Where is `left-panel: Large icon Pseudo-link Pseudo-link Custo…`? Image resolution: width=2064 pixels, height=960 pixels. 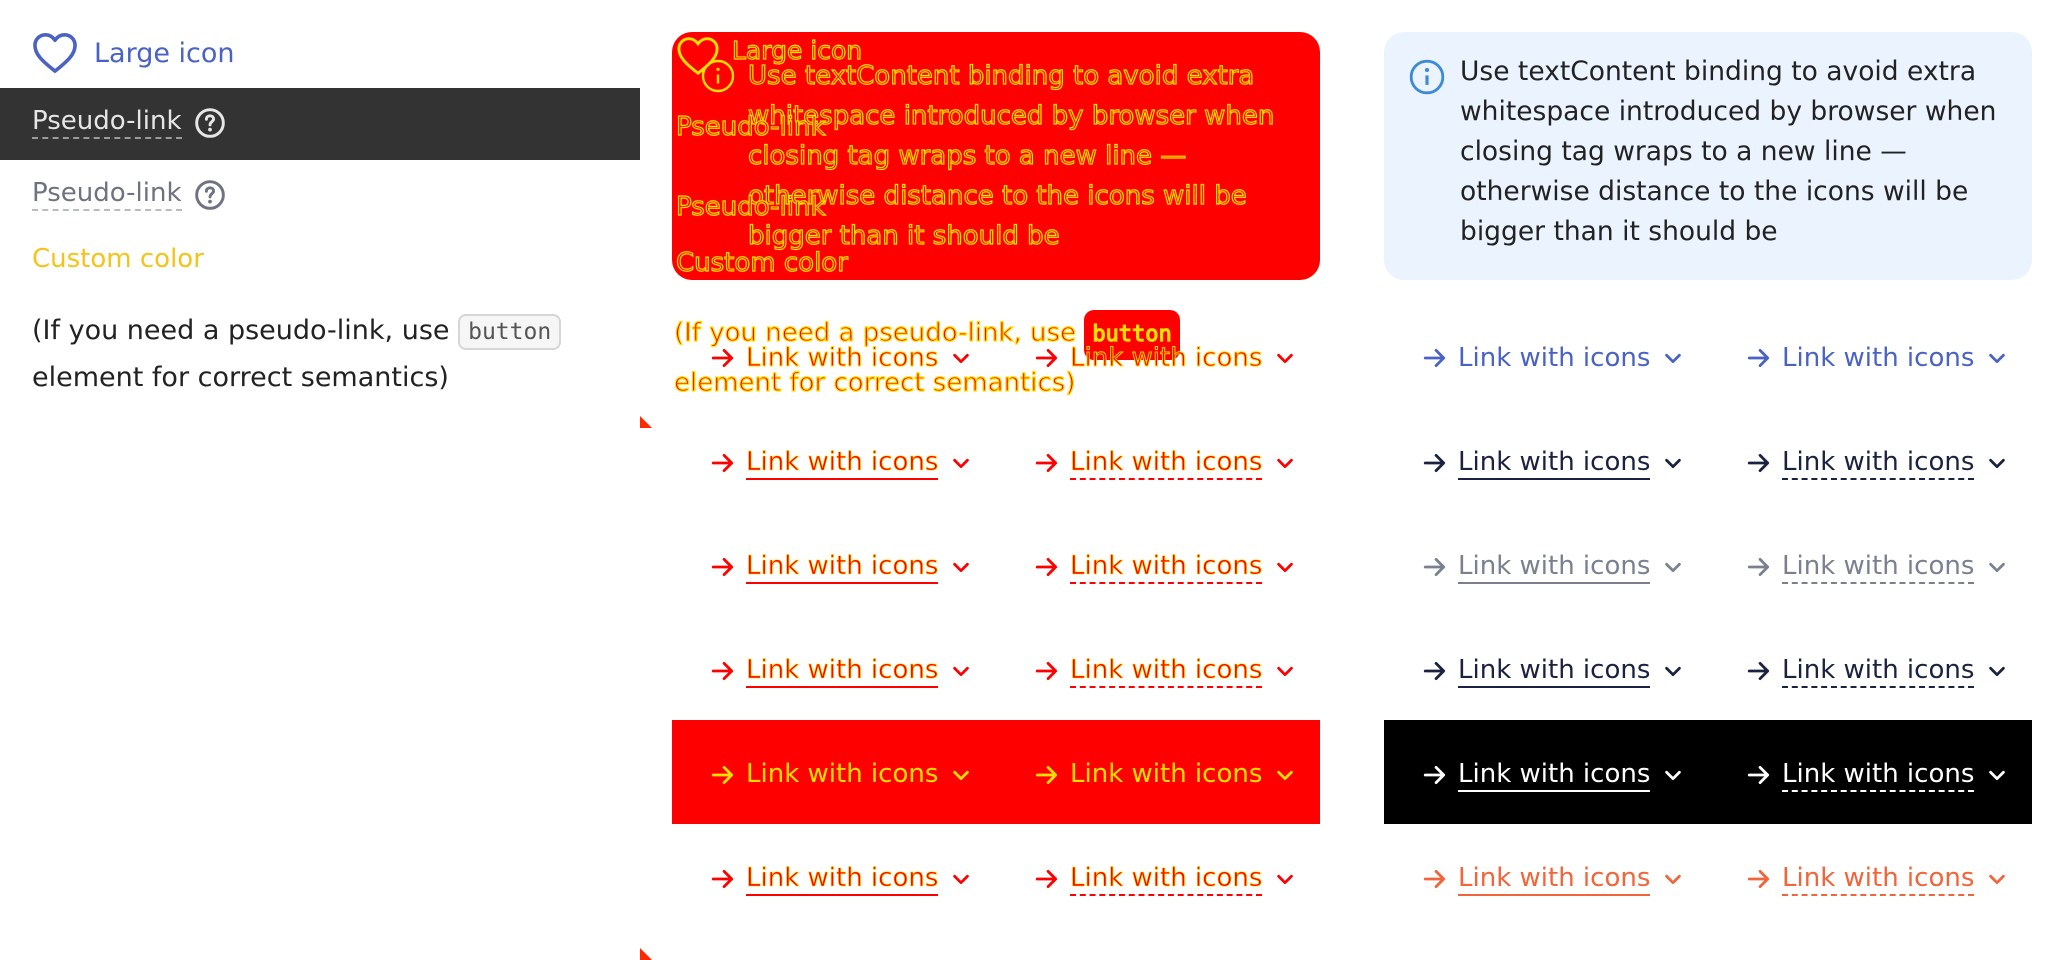 left-panel: Large icon Pseudo-link Pseudo-link Custo… is located at coordinates (320, 214).